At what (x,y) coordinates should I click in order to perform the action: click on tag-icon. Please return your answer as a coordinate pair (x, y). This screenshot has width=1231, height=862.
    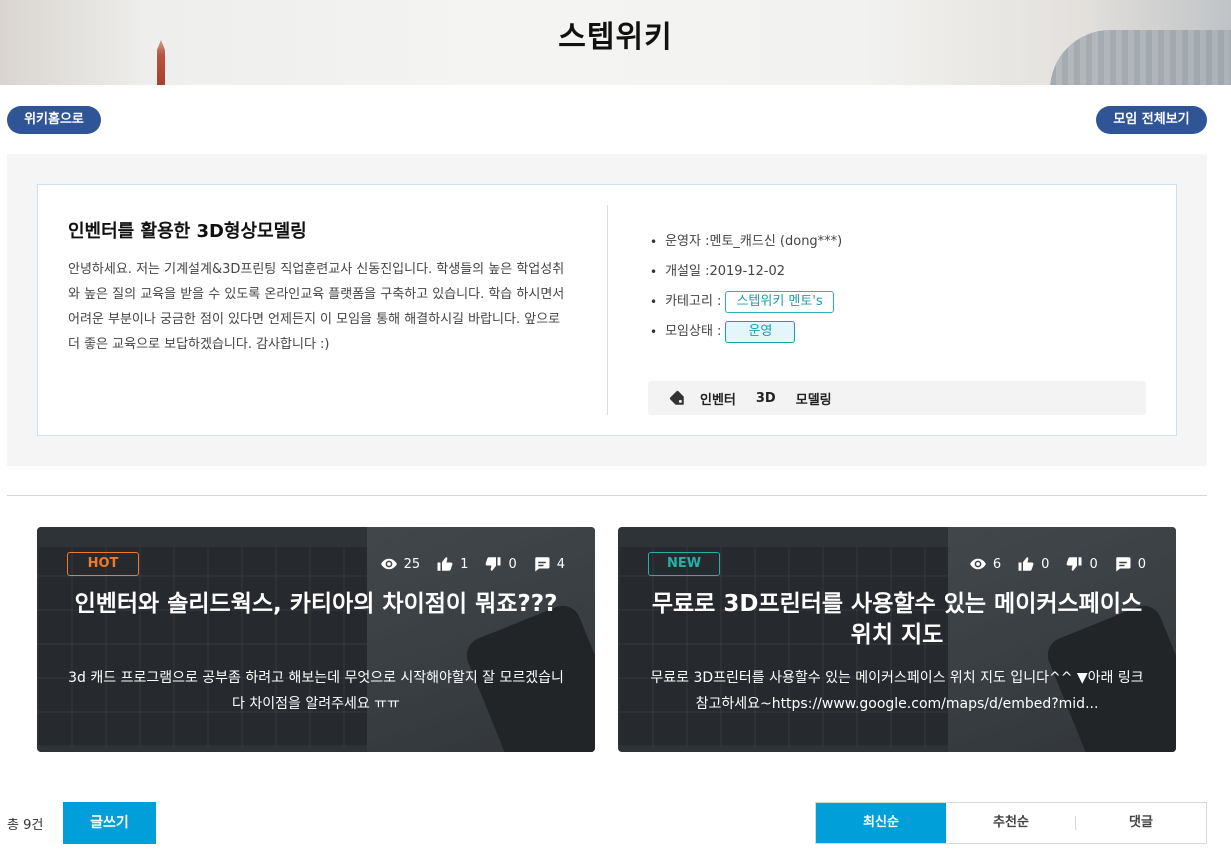
    Looking at the image, I should click on (676, 397).